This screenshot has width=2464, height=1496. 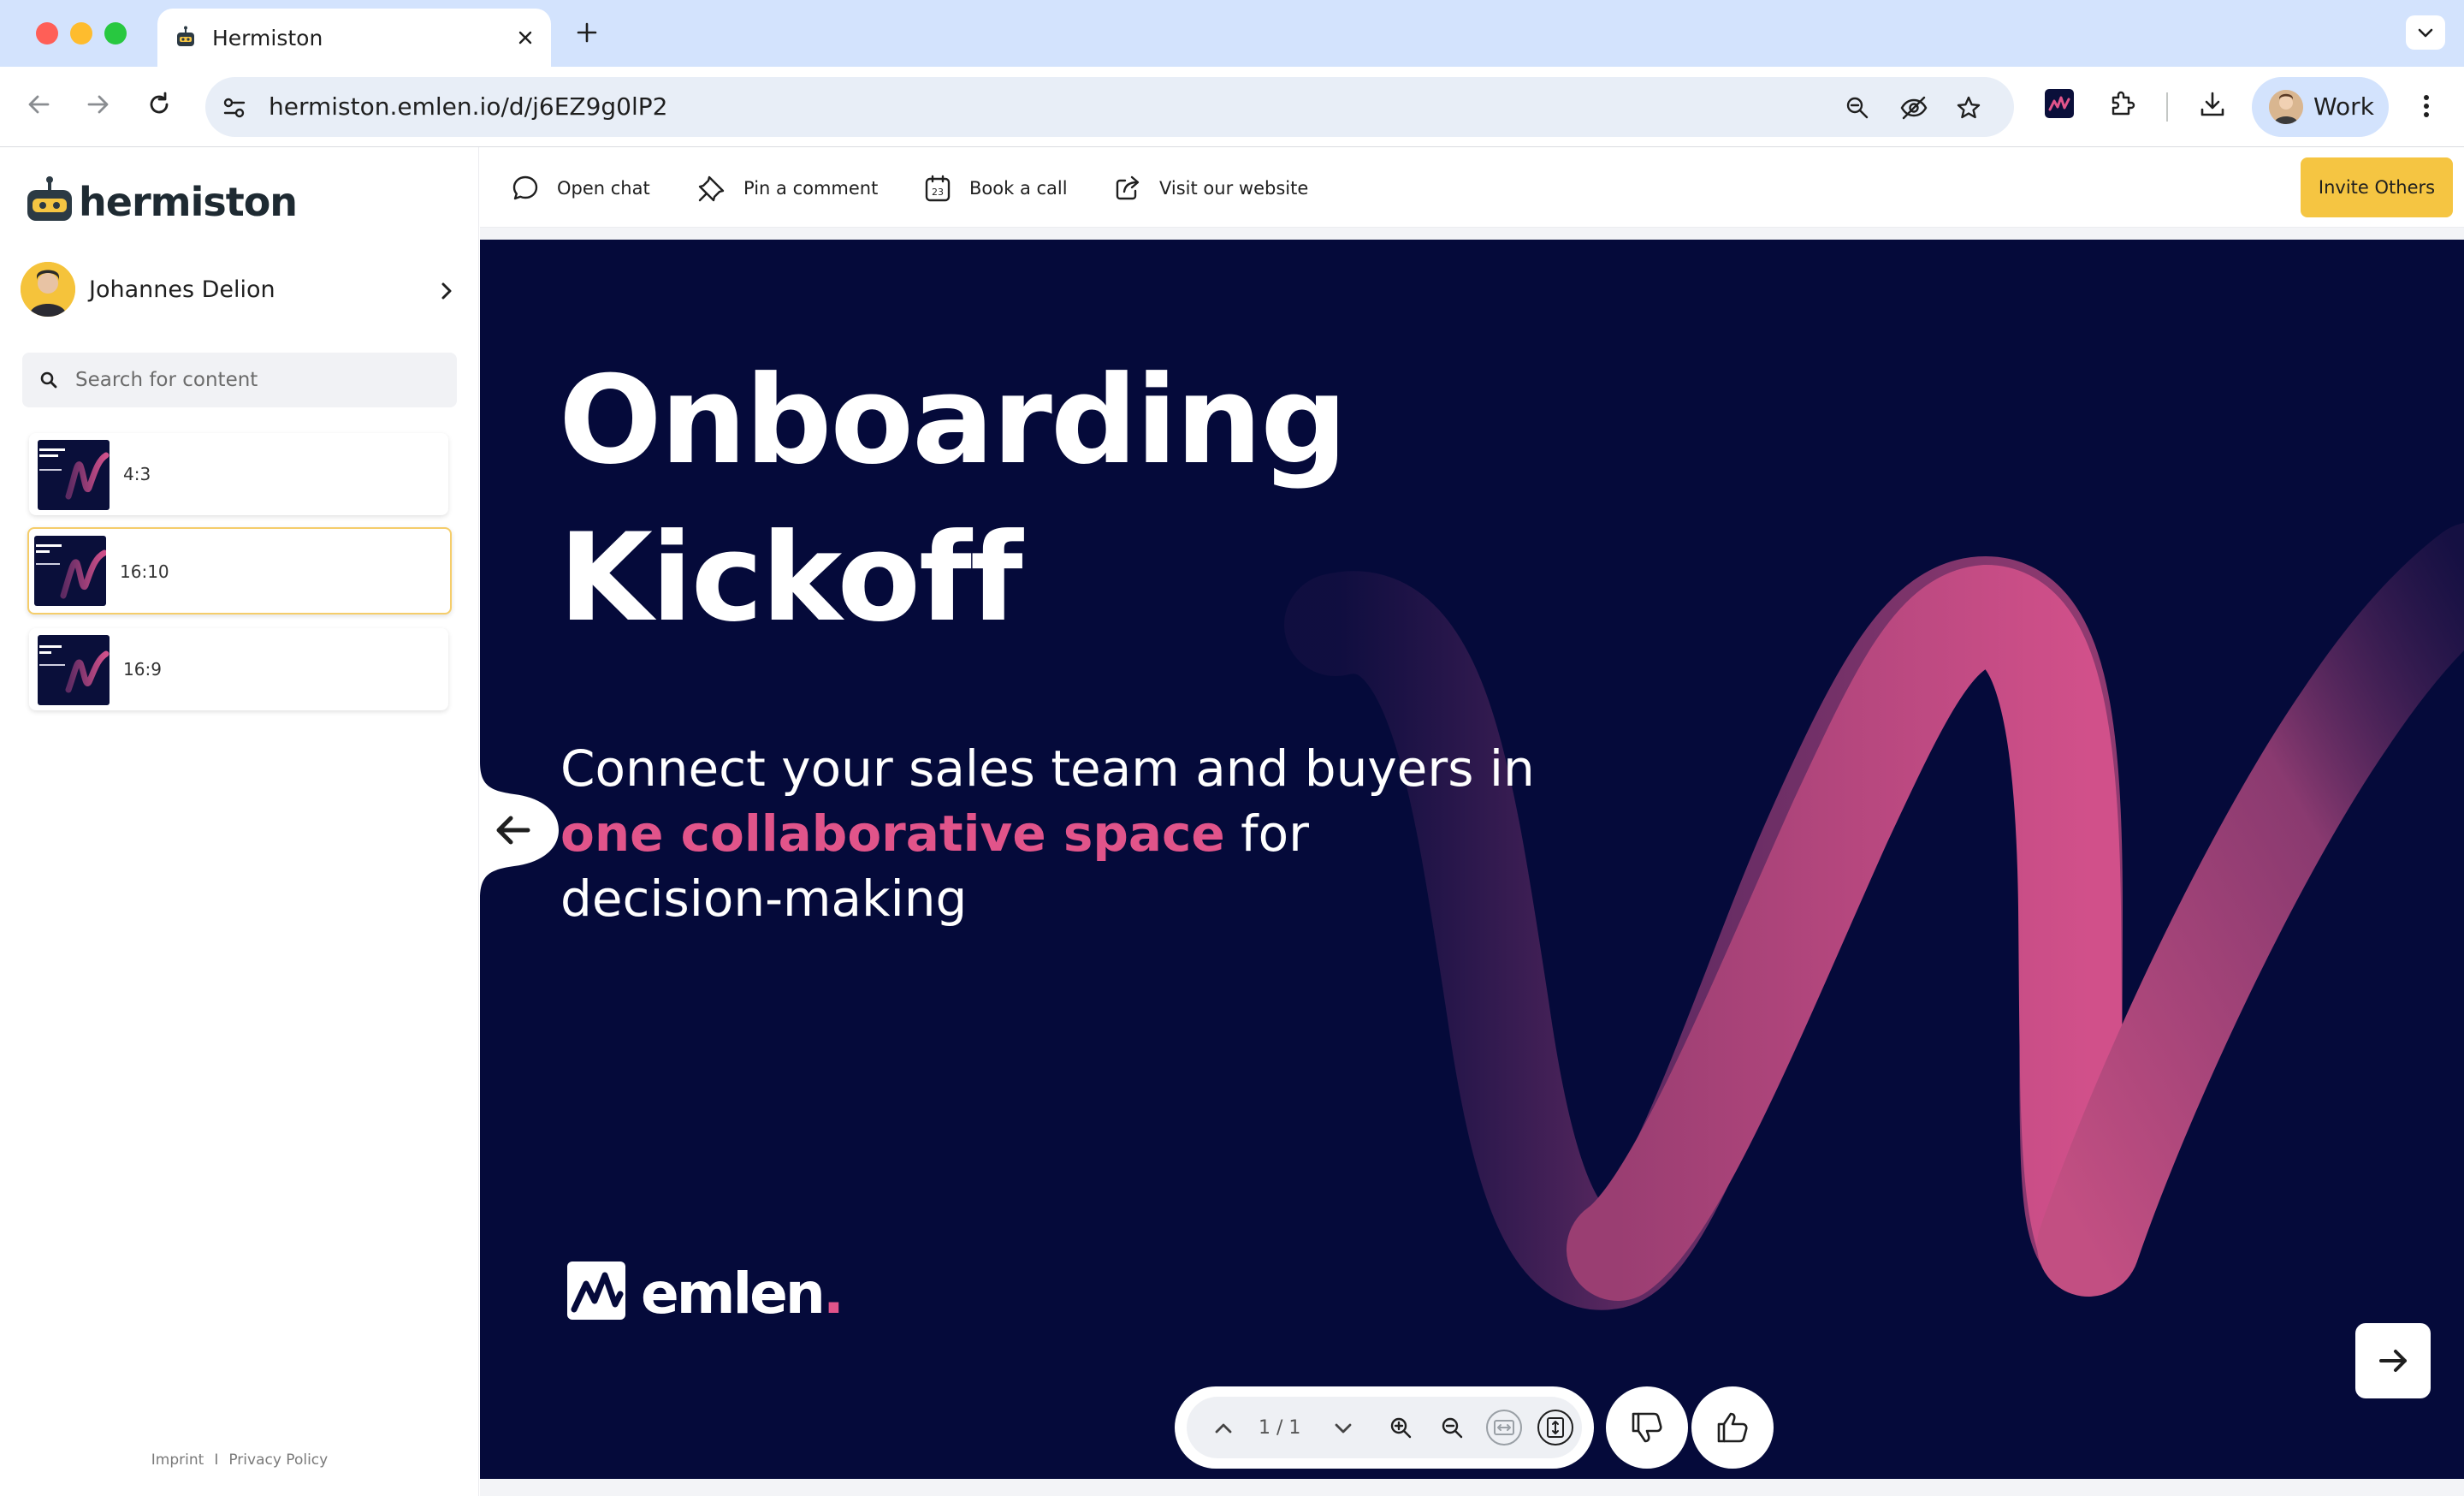 What do you see at coordinates (115, 33) in the screenshot?
I see `maximize-window-button` at bounding box center [115, 33].